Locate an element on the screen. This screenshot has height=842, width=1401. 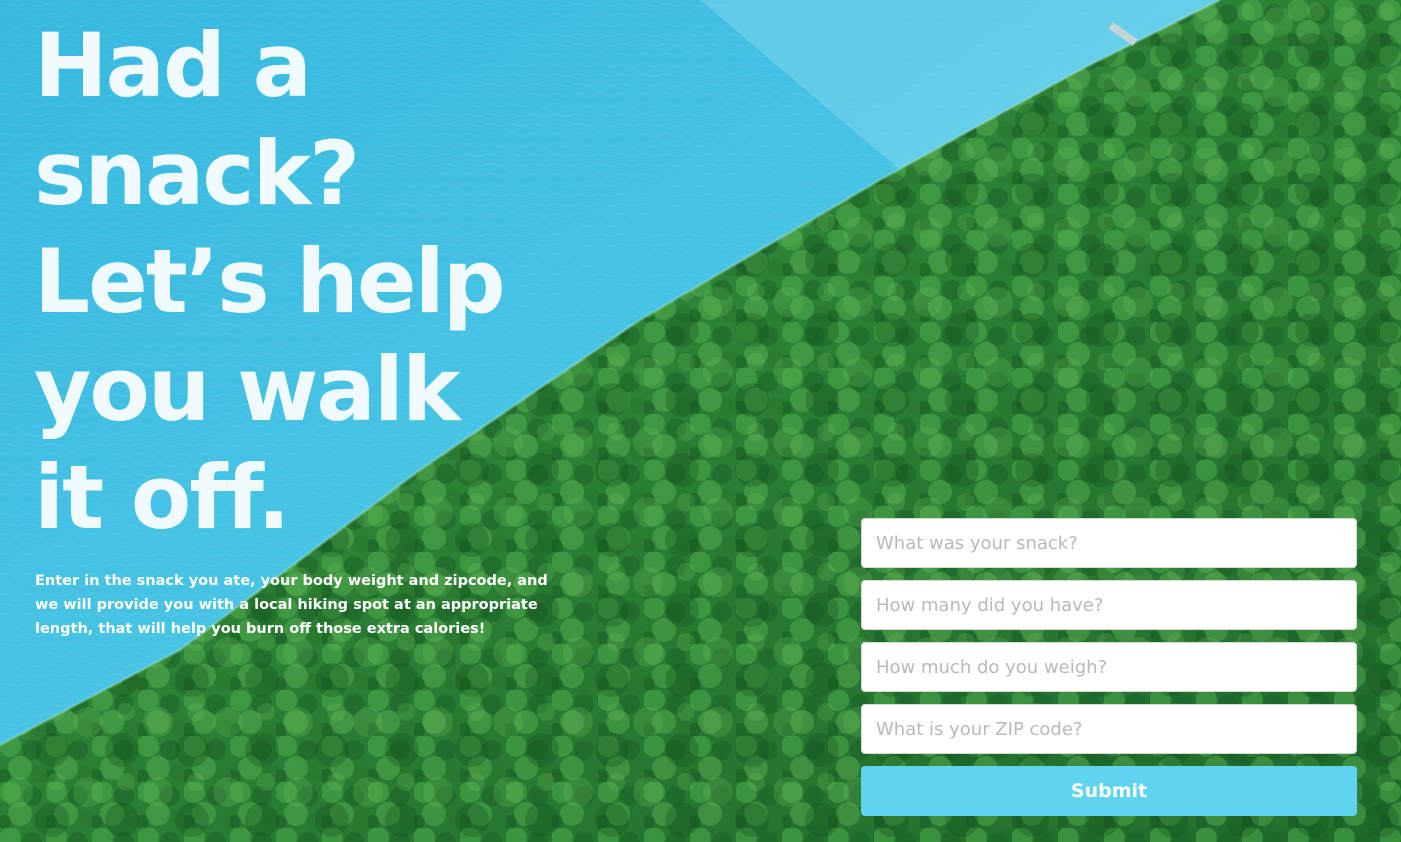
hero-line: you walk is located at coordinates (247, 389).